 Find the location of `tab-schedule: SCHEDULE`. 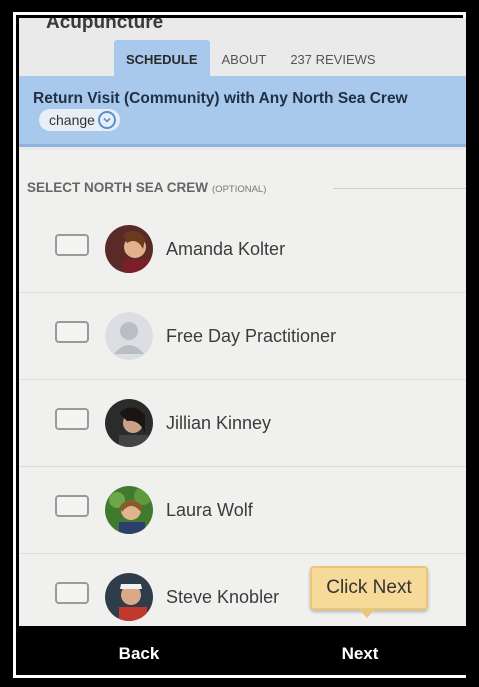

tab-schedule: SCHEDULE is located at coordinates (162, 59).